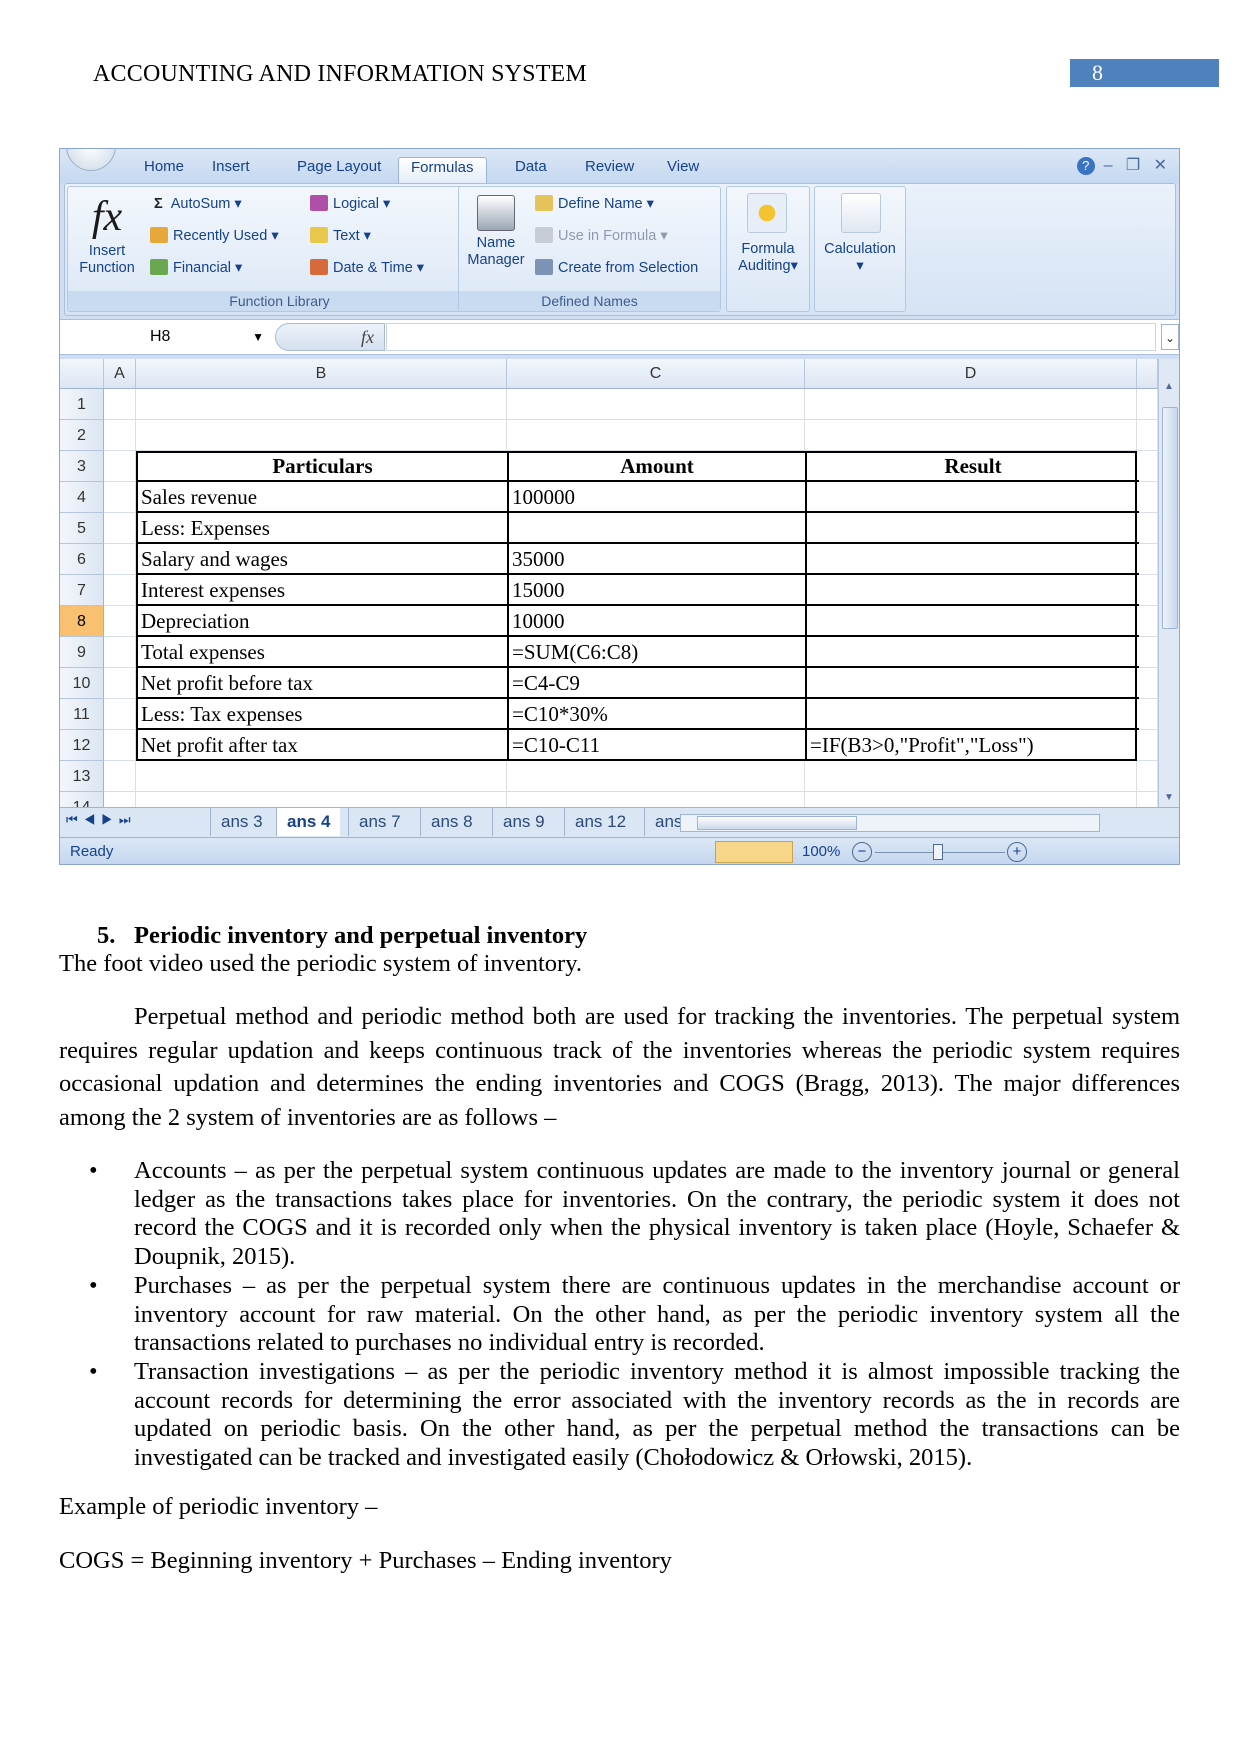 The image size is (1241, 1754). What do you see at coordinates (367, 268) in the screenshot?
I see `date-time-button: Date & Time ▾` at bounding box center [367, 268].